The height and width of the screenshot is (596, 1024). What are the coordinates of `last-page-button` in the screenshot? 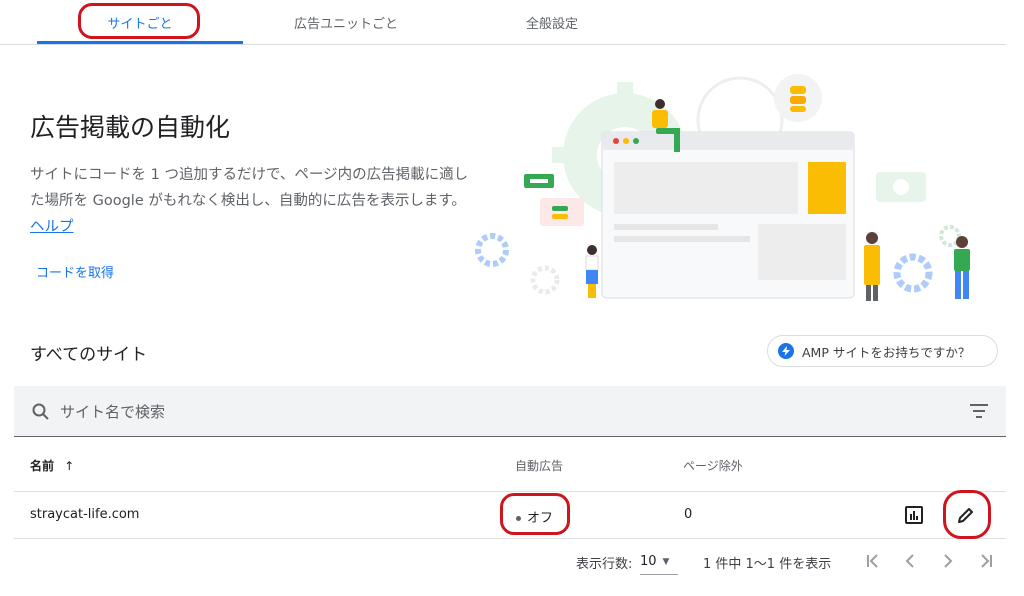 It's located at (986, 561).